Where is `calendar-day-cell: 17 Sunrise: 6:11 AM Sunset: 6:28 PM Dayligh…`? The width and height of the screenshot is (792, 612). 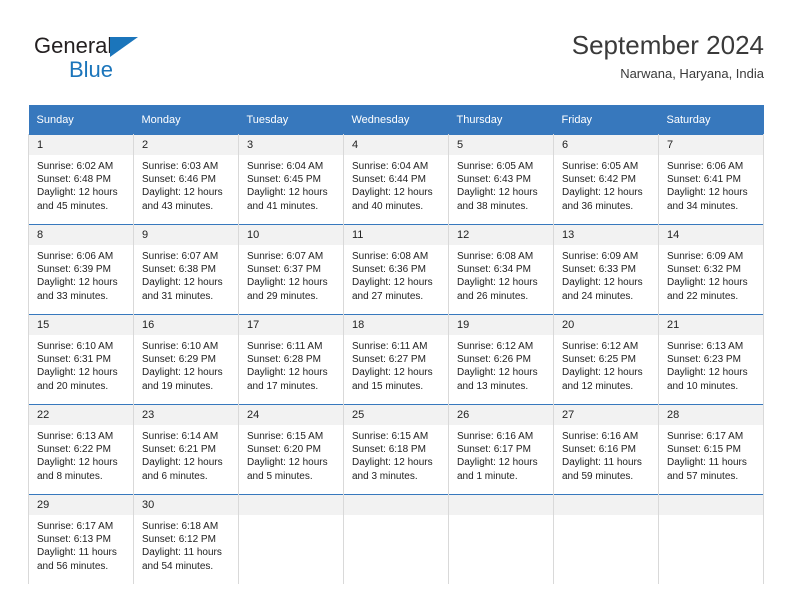 calendar-day-cell: 17 Sunrise: 6:11 AM Sunset: 6:28 PM Dayligh… is located at coordinates (291, 359).